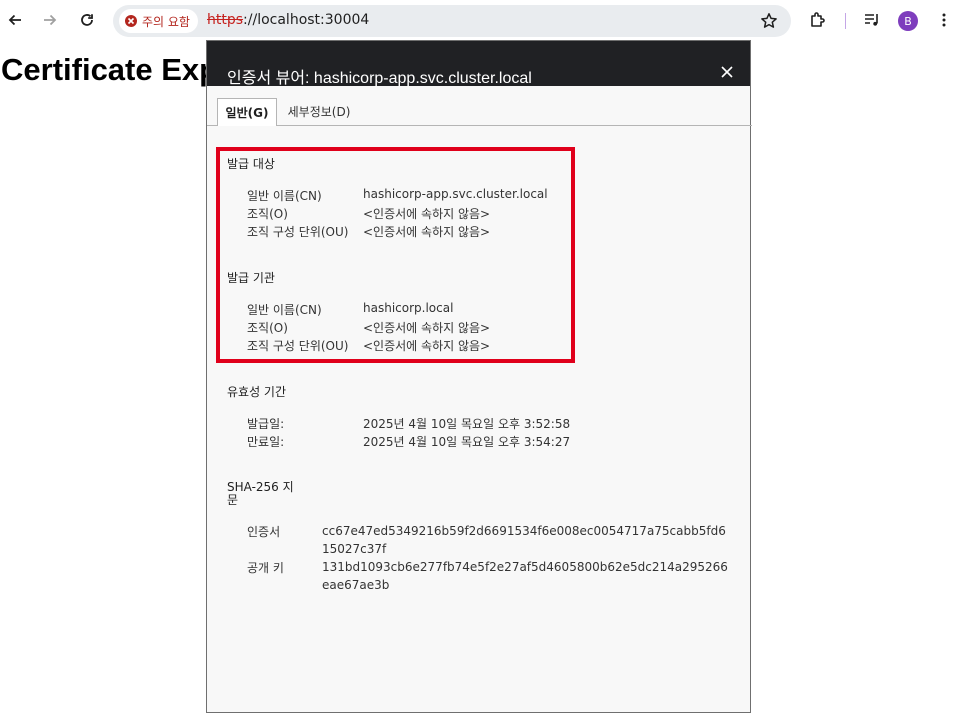 The image size is (966, 716). What do you see at coordinates (266, 442) in the screenshot?
I see `expires-on-label: 만료일:` at bounding box center [266, 442].